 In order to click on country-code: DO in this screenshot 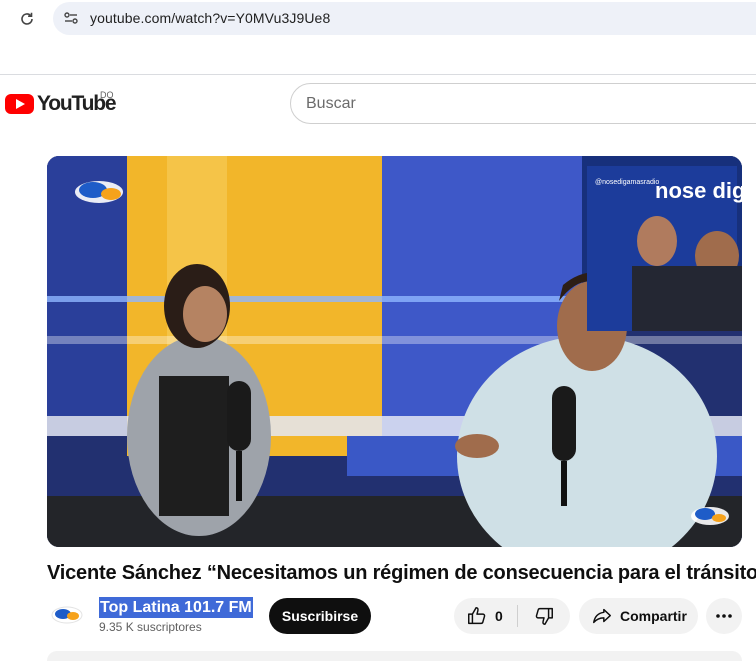, I will do `click(107, 95)`.